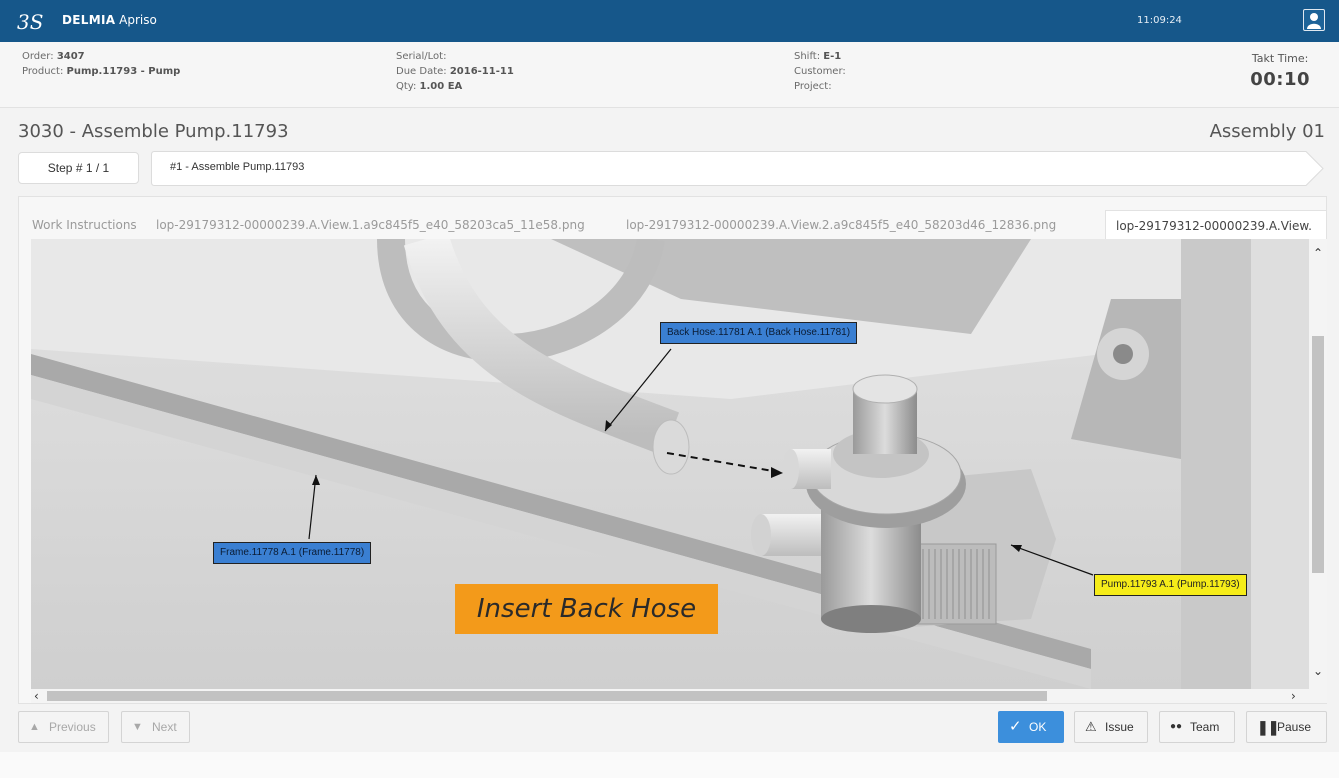  What do you see at coordinates (1318, 671) in the screenshot?
I see `scroll-down-icon: ⌄` at bounding box center [1318, 671].